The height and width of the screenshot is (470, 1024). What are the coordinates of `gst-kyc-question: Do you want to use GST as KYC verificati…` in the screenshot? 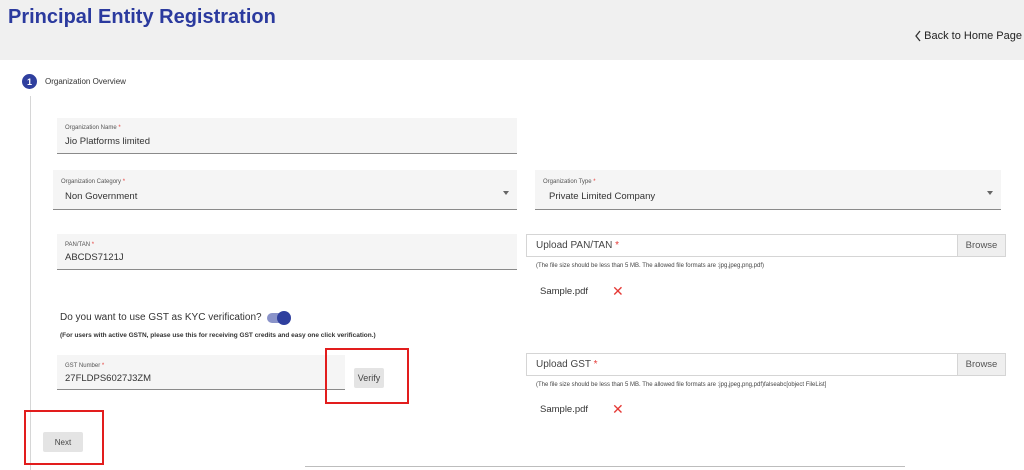 It's located at (161, 317).